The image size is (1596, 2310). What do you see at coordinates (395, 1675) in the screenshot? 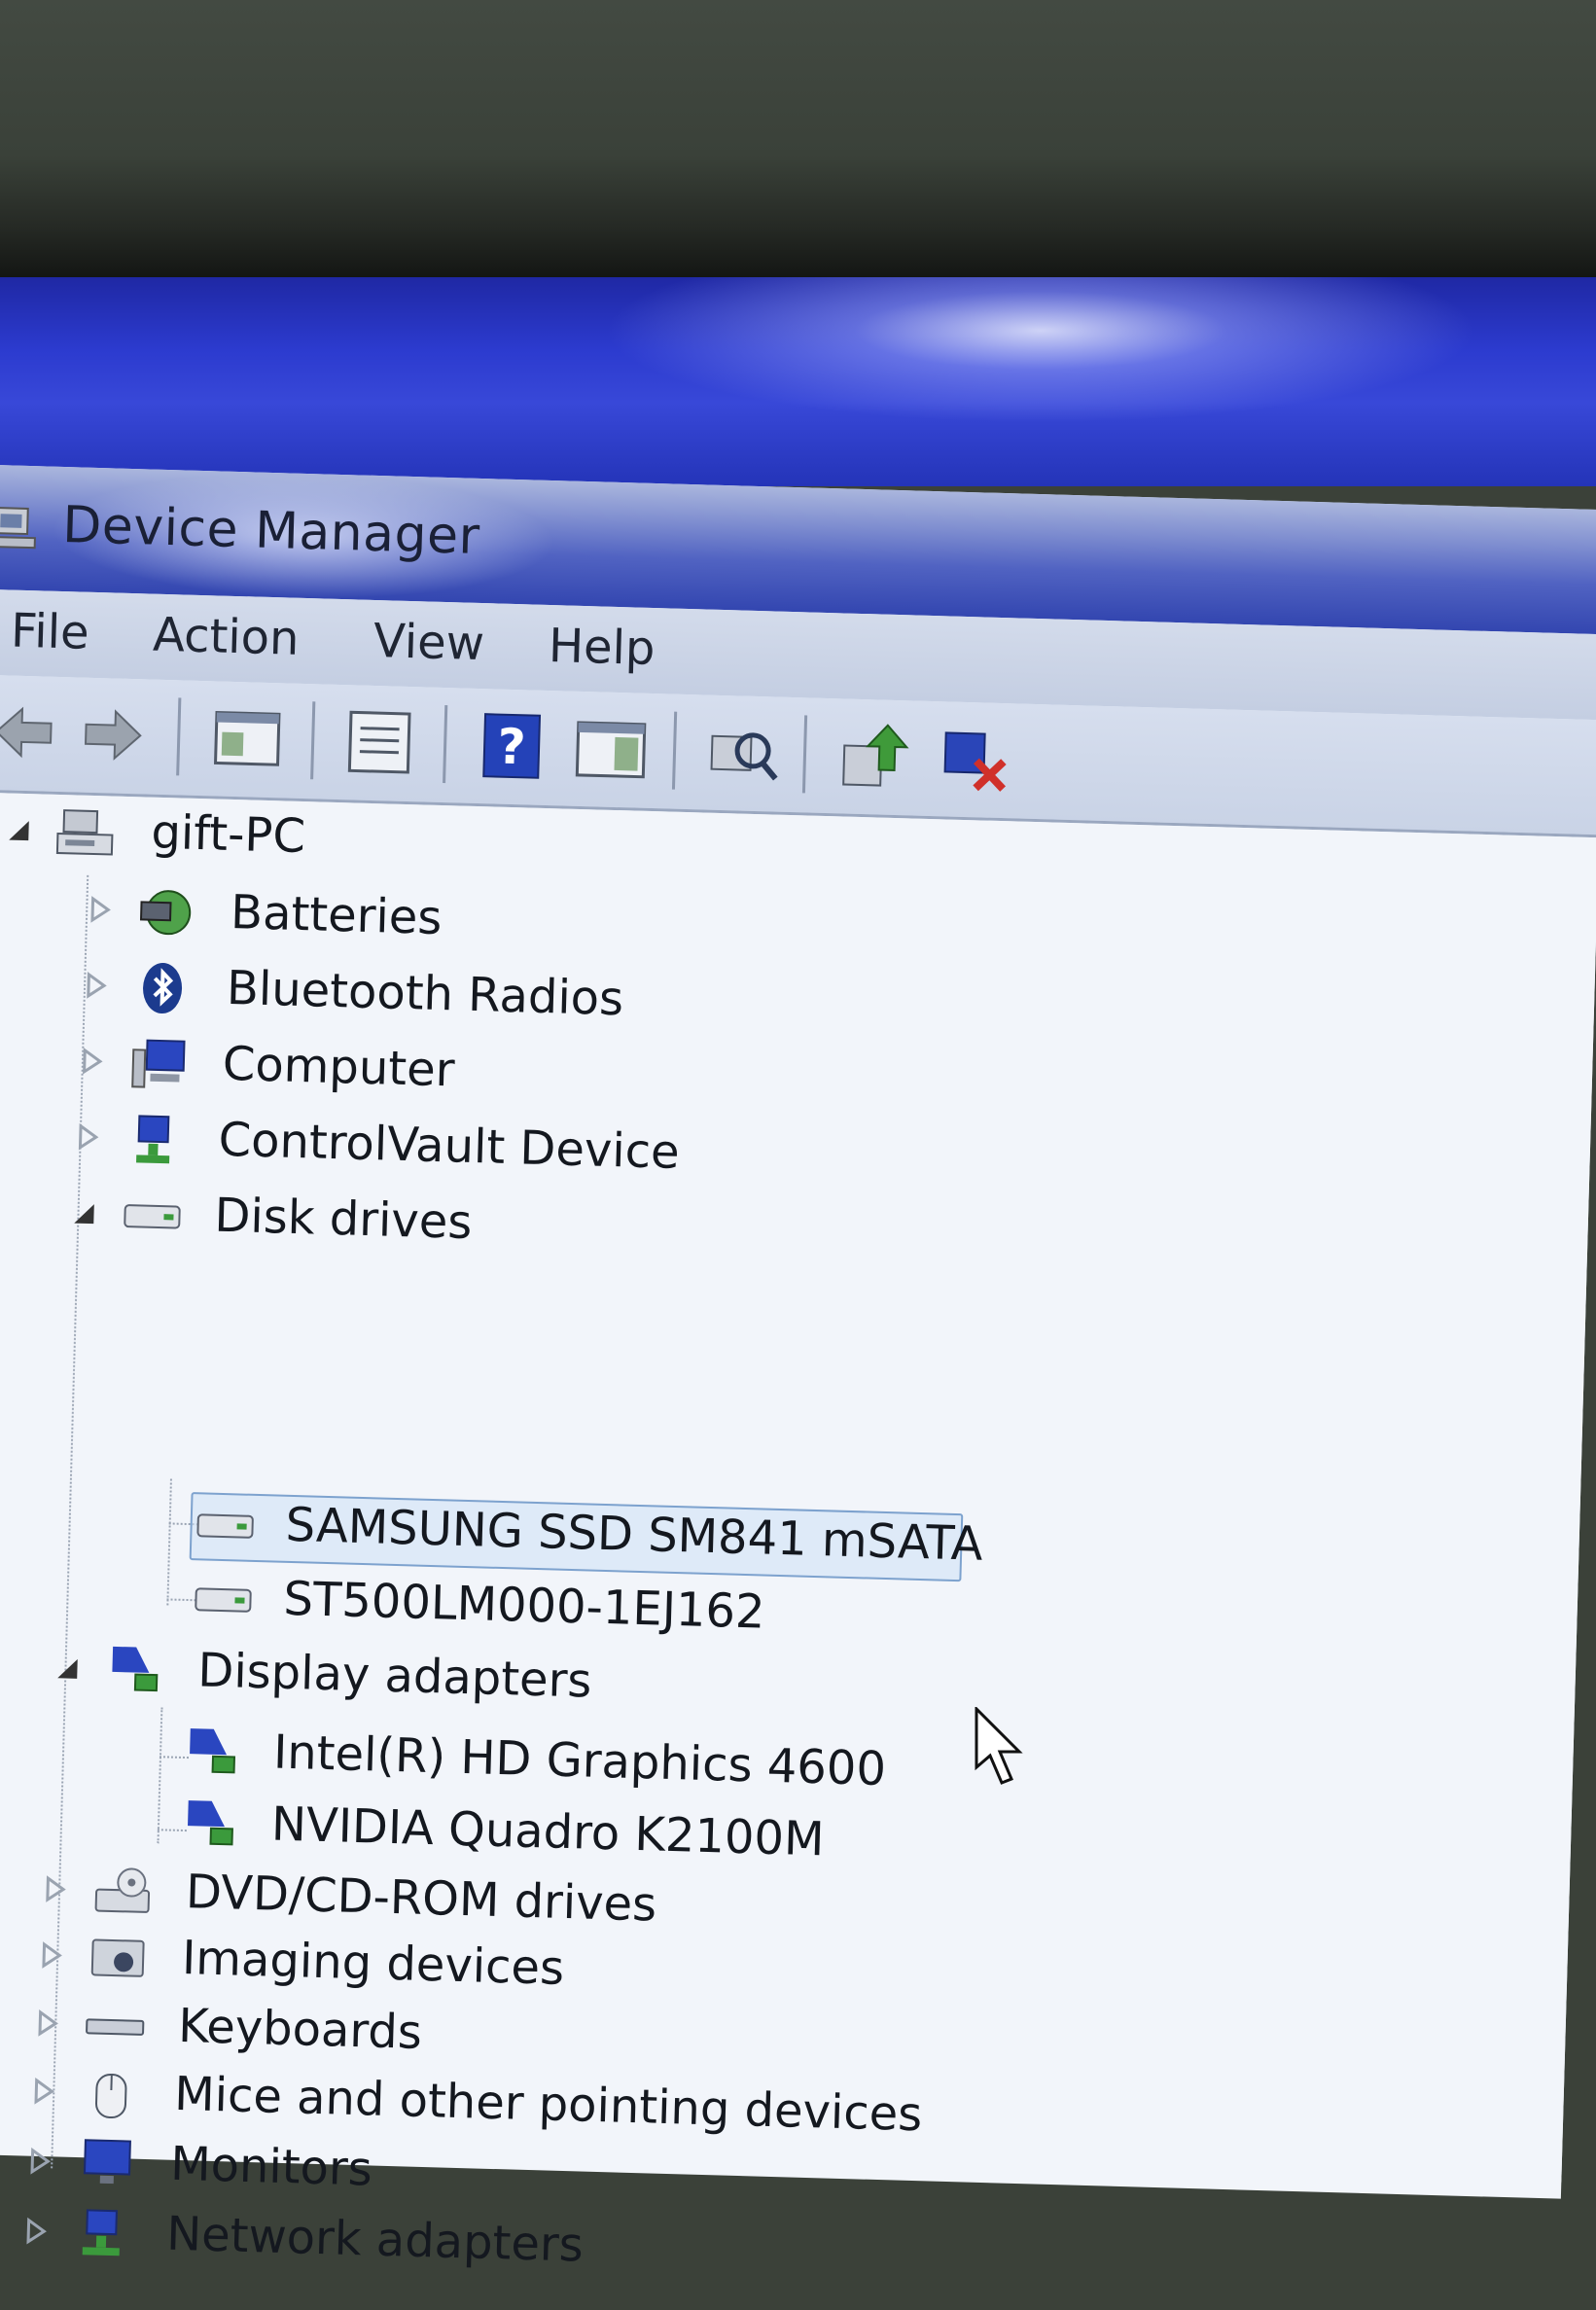
I see `tree-label: Display adapters` at bounding box center [395, 1675].